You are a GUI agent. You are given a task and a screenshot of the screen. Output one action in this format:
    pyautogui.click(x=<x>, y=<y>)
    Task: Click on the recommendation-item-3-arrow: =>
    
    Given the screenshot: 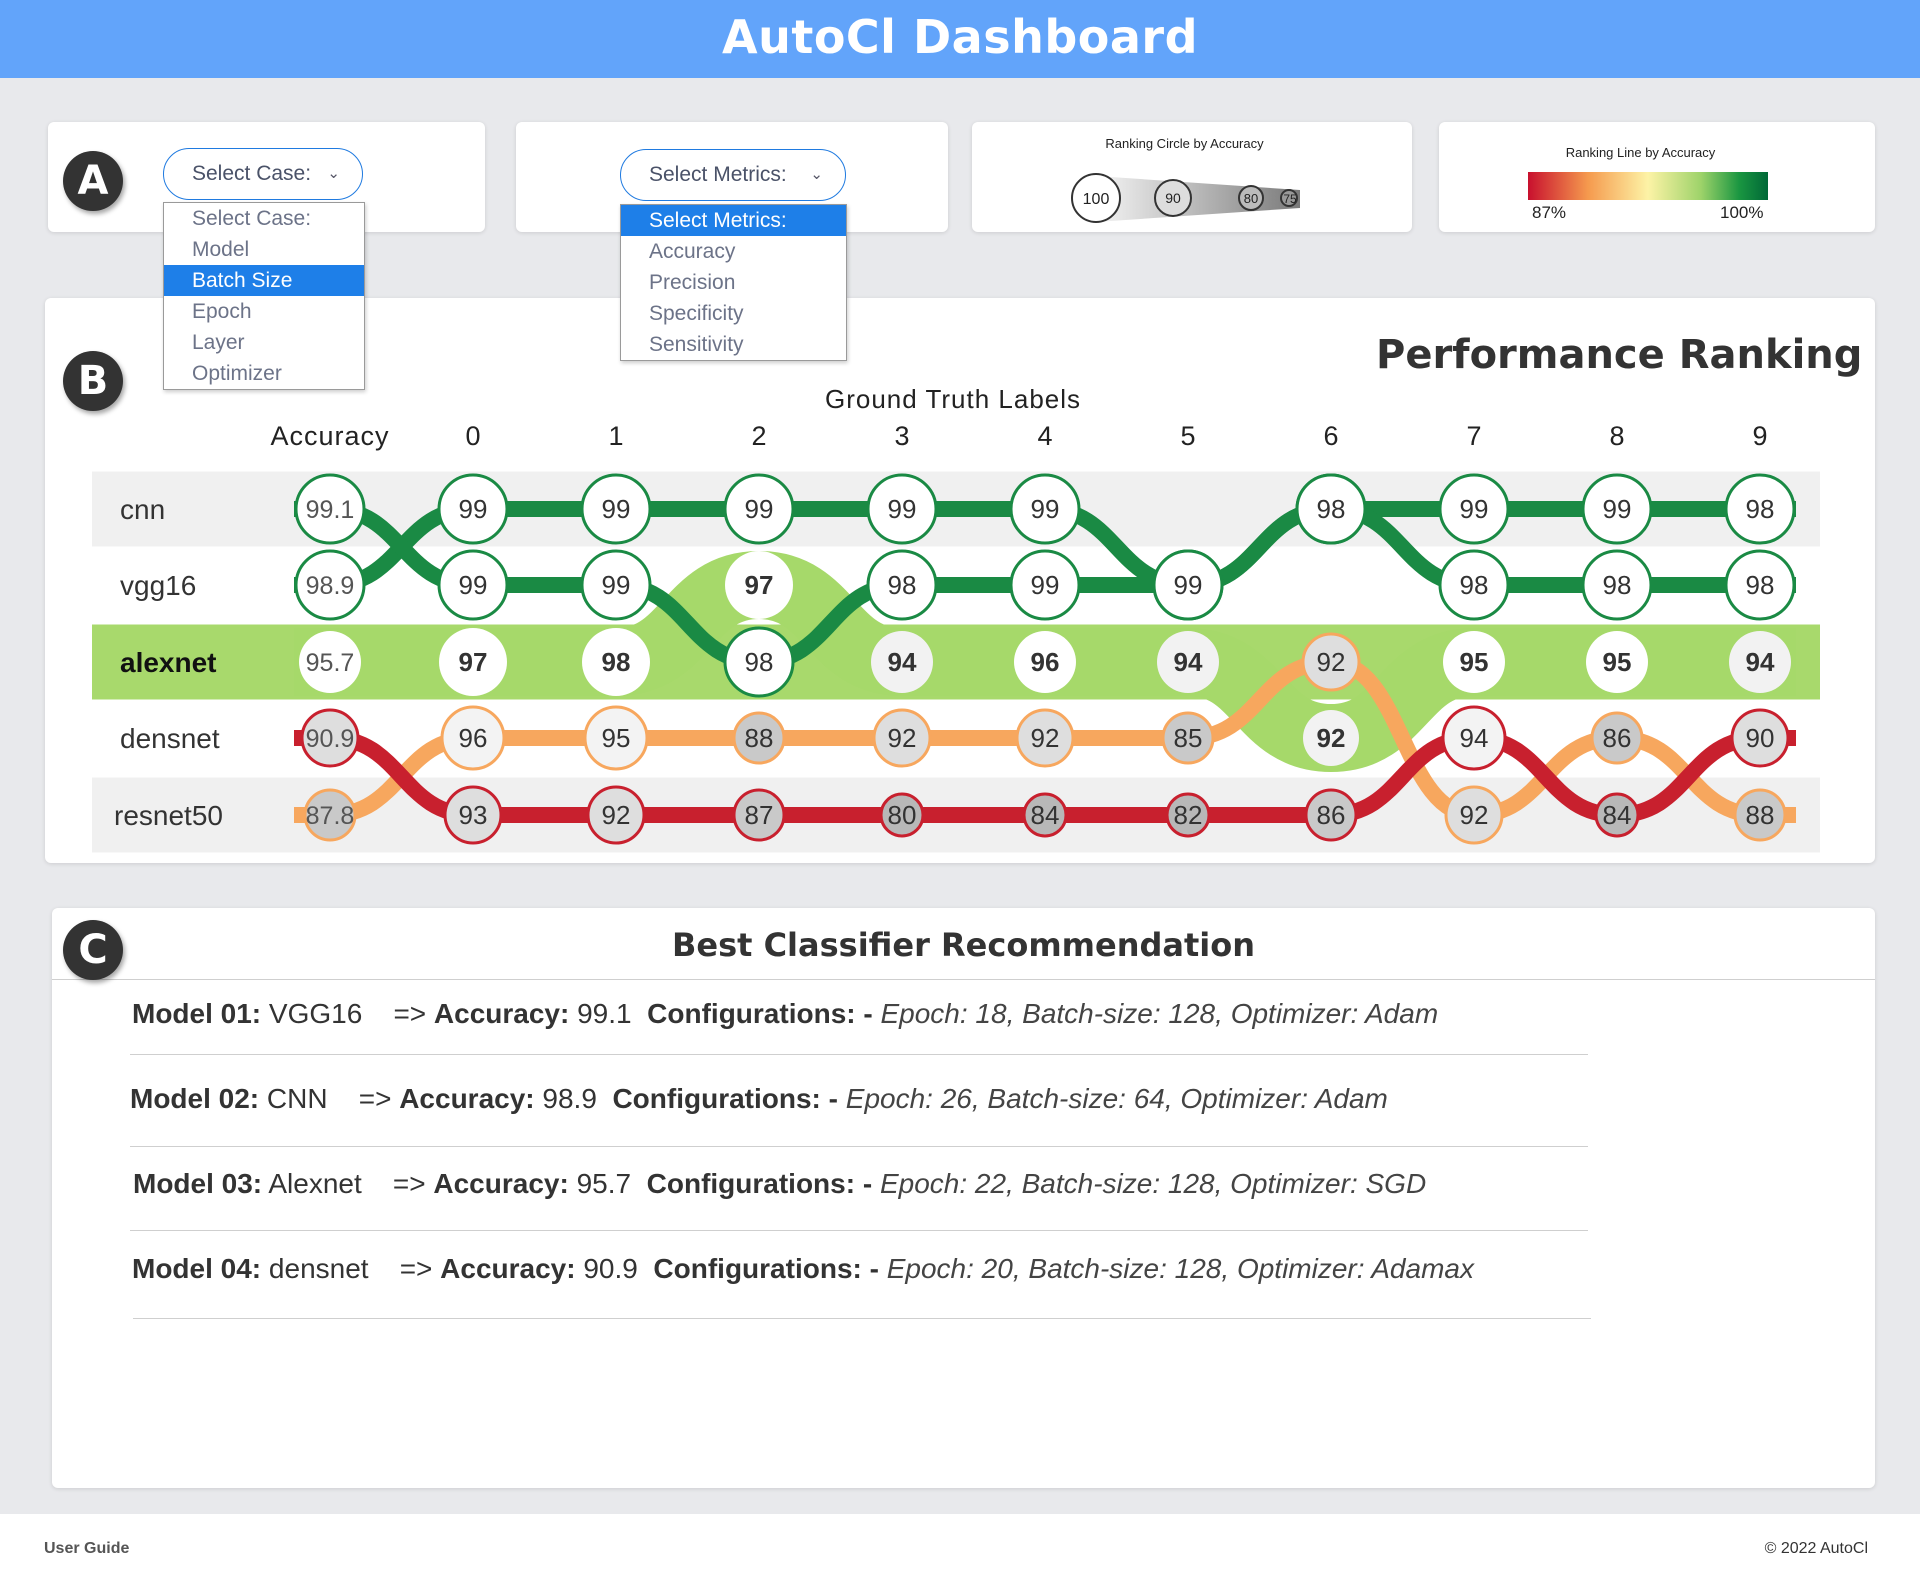 What is the action you would take?
    pyautogui.click(x=413, y=1183)
    